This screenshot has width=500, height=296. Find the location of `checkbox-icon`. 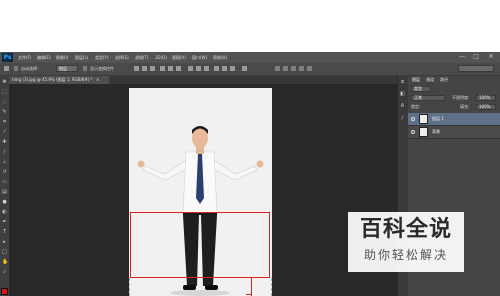

checkbox-icon is located at coordinates (16, 68).